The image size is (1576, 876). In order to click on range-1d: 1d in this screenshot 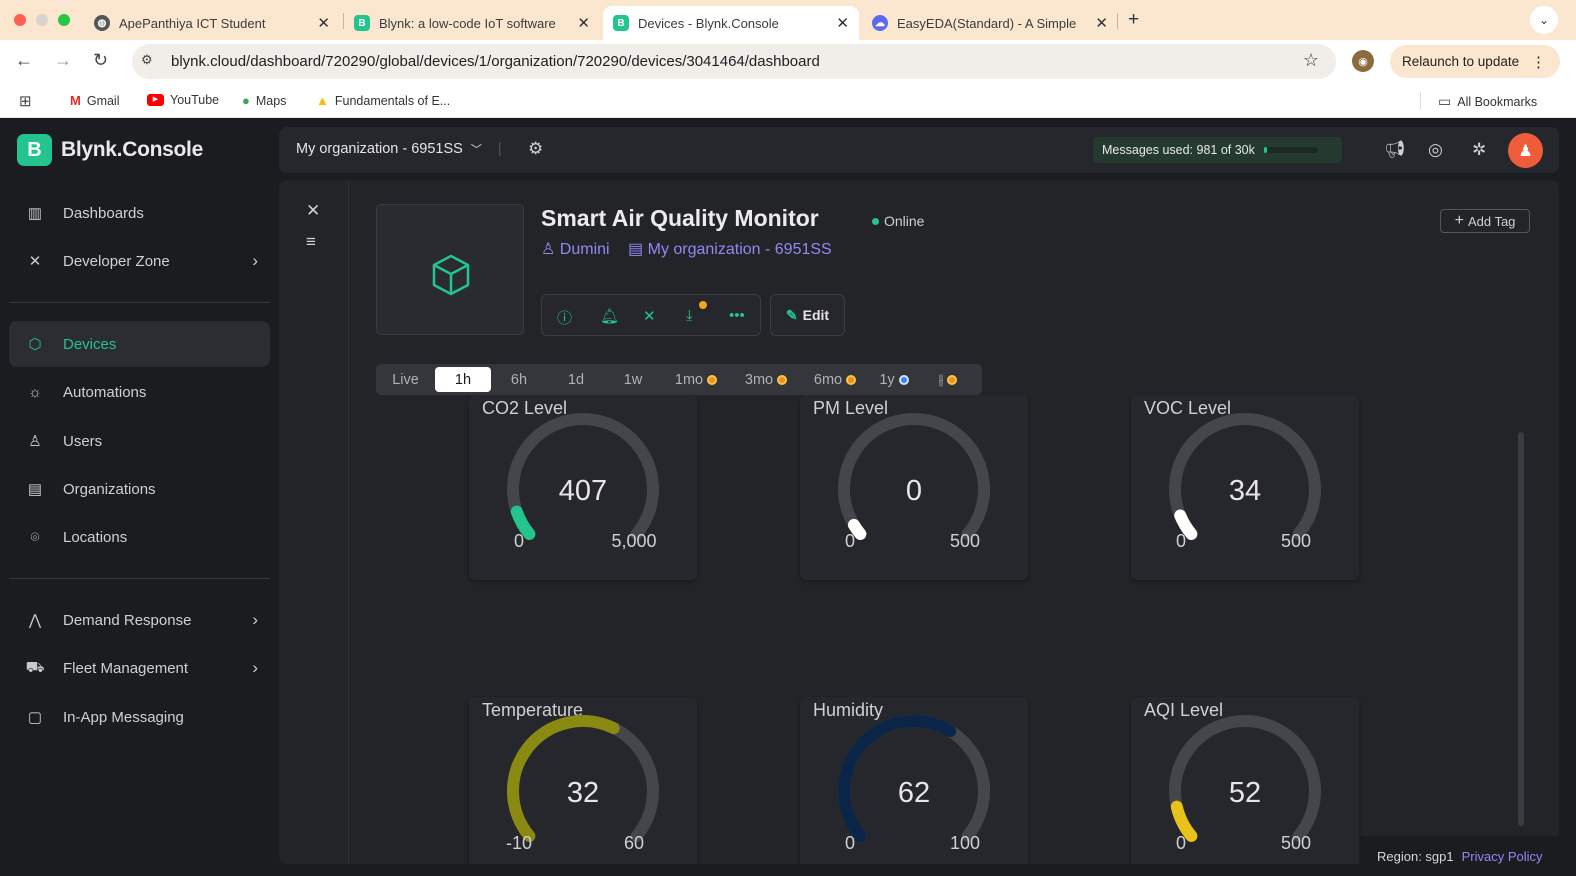, I will do `click(576, 379)`.